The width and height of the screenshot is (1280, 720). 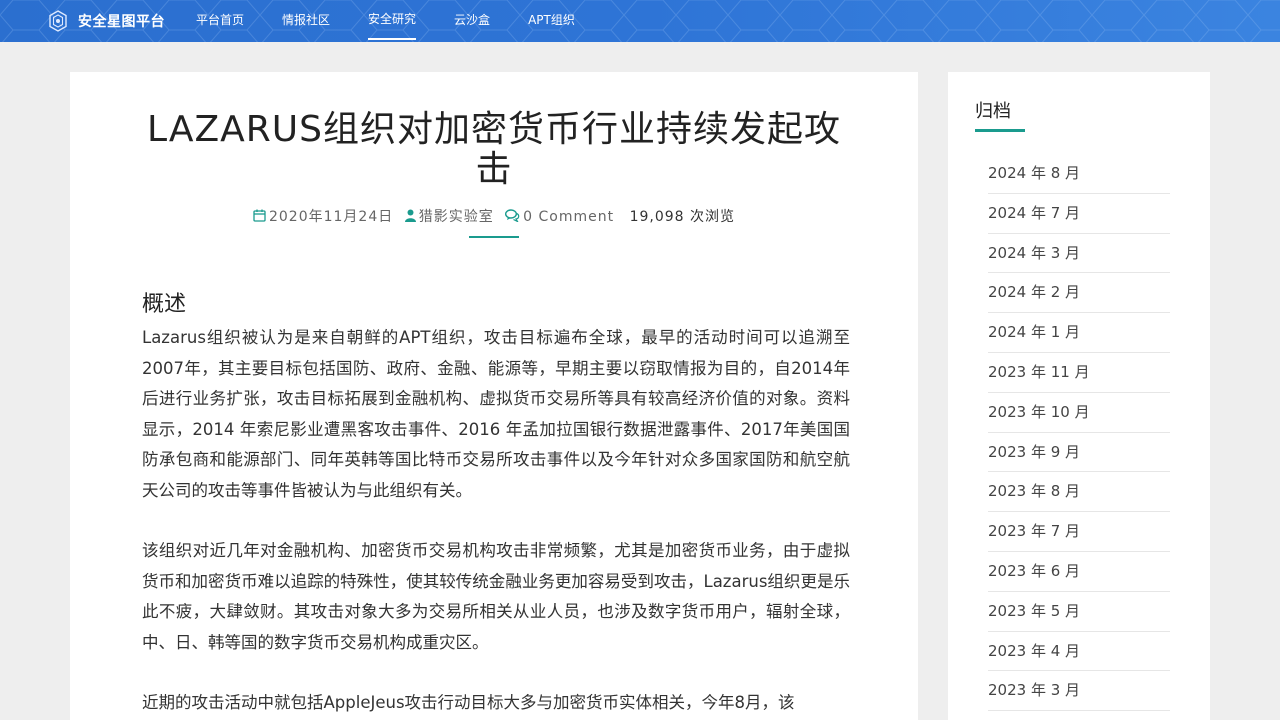 What do you see at coordinates (259, 217) in the screenshot?
I see `calendar-icon` at bounding box center [259, 217].